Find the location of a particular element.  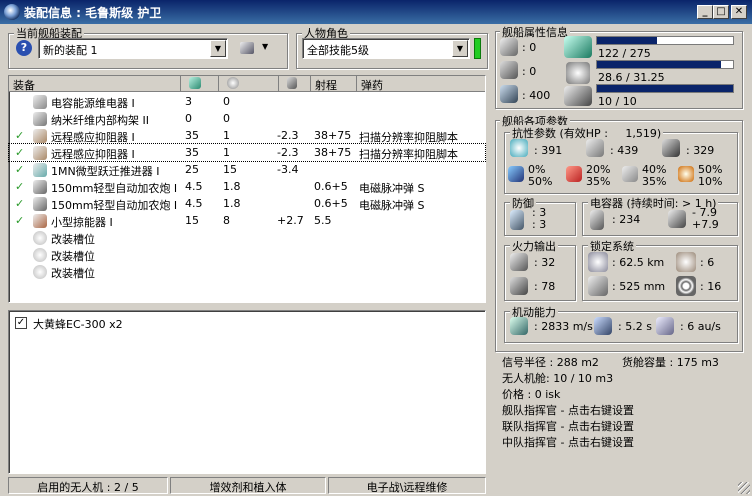

speed-icon is located at coordinates (519, 326).